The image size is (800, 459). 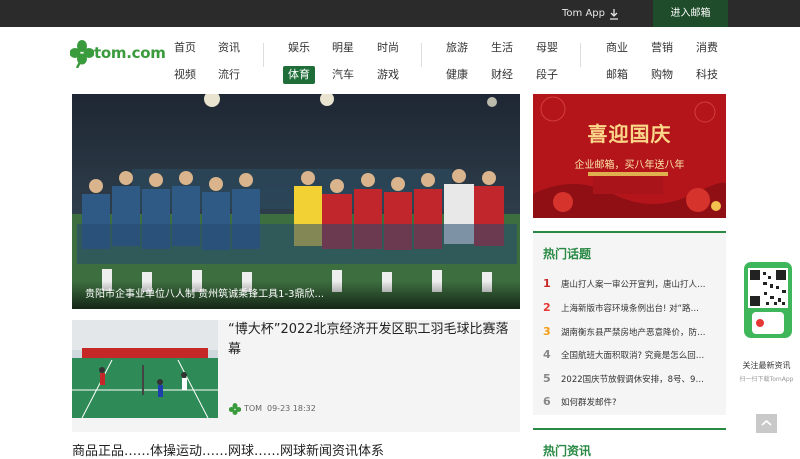 I want to click on download-icon, so click(x=614, y=14).